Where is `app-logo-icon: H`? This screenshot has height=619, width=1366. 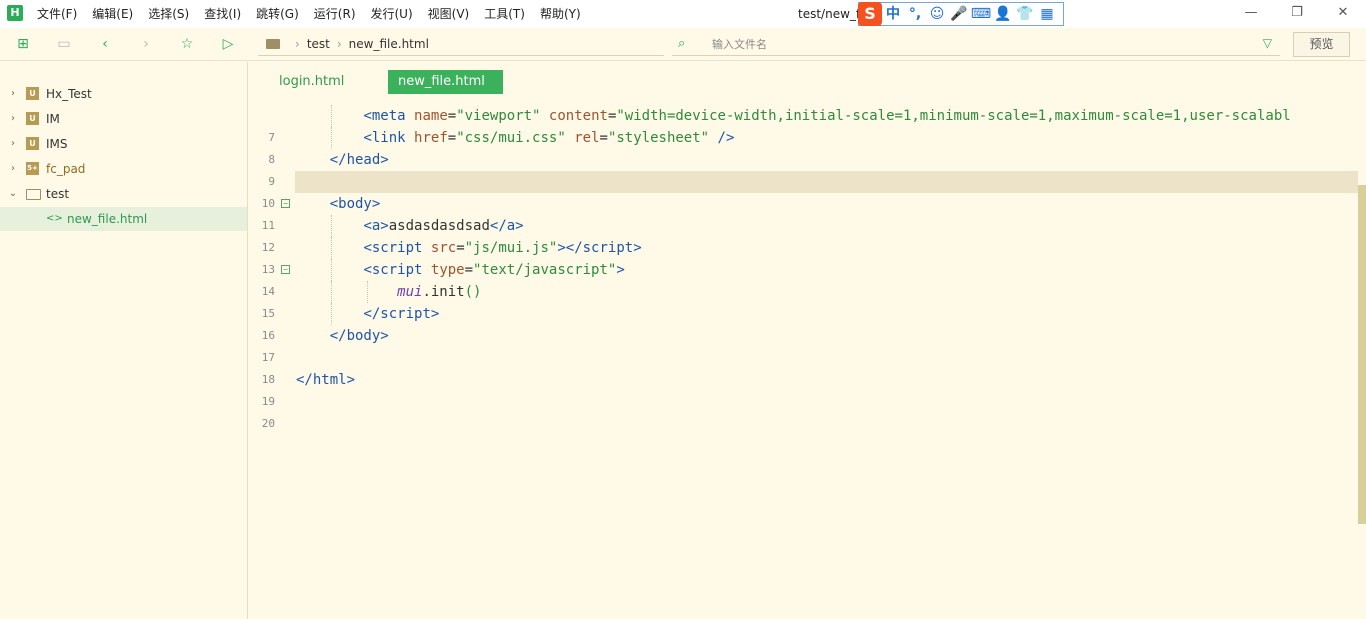 app-logo-icon: H is located at coordinates (15, 13).